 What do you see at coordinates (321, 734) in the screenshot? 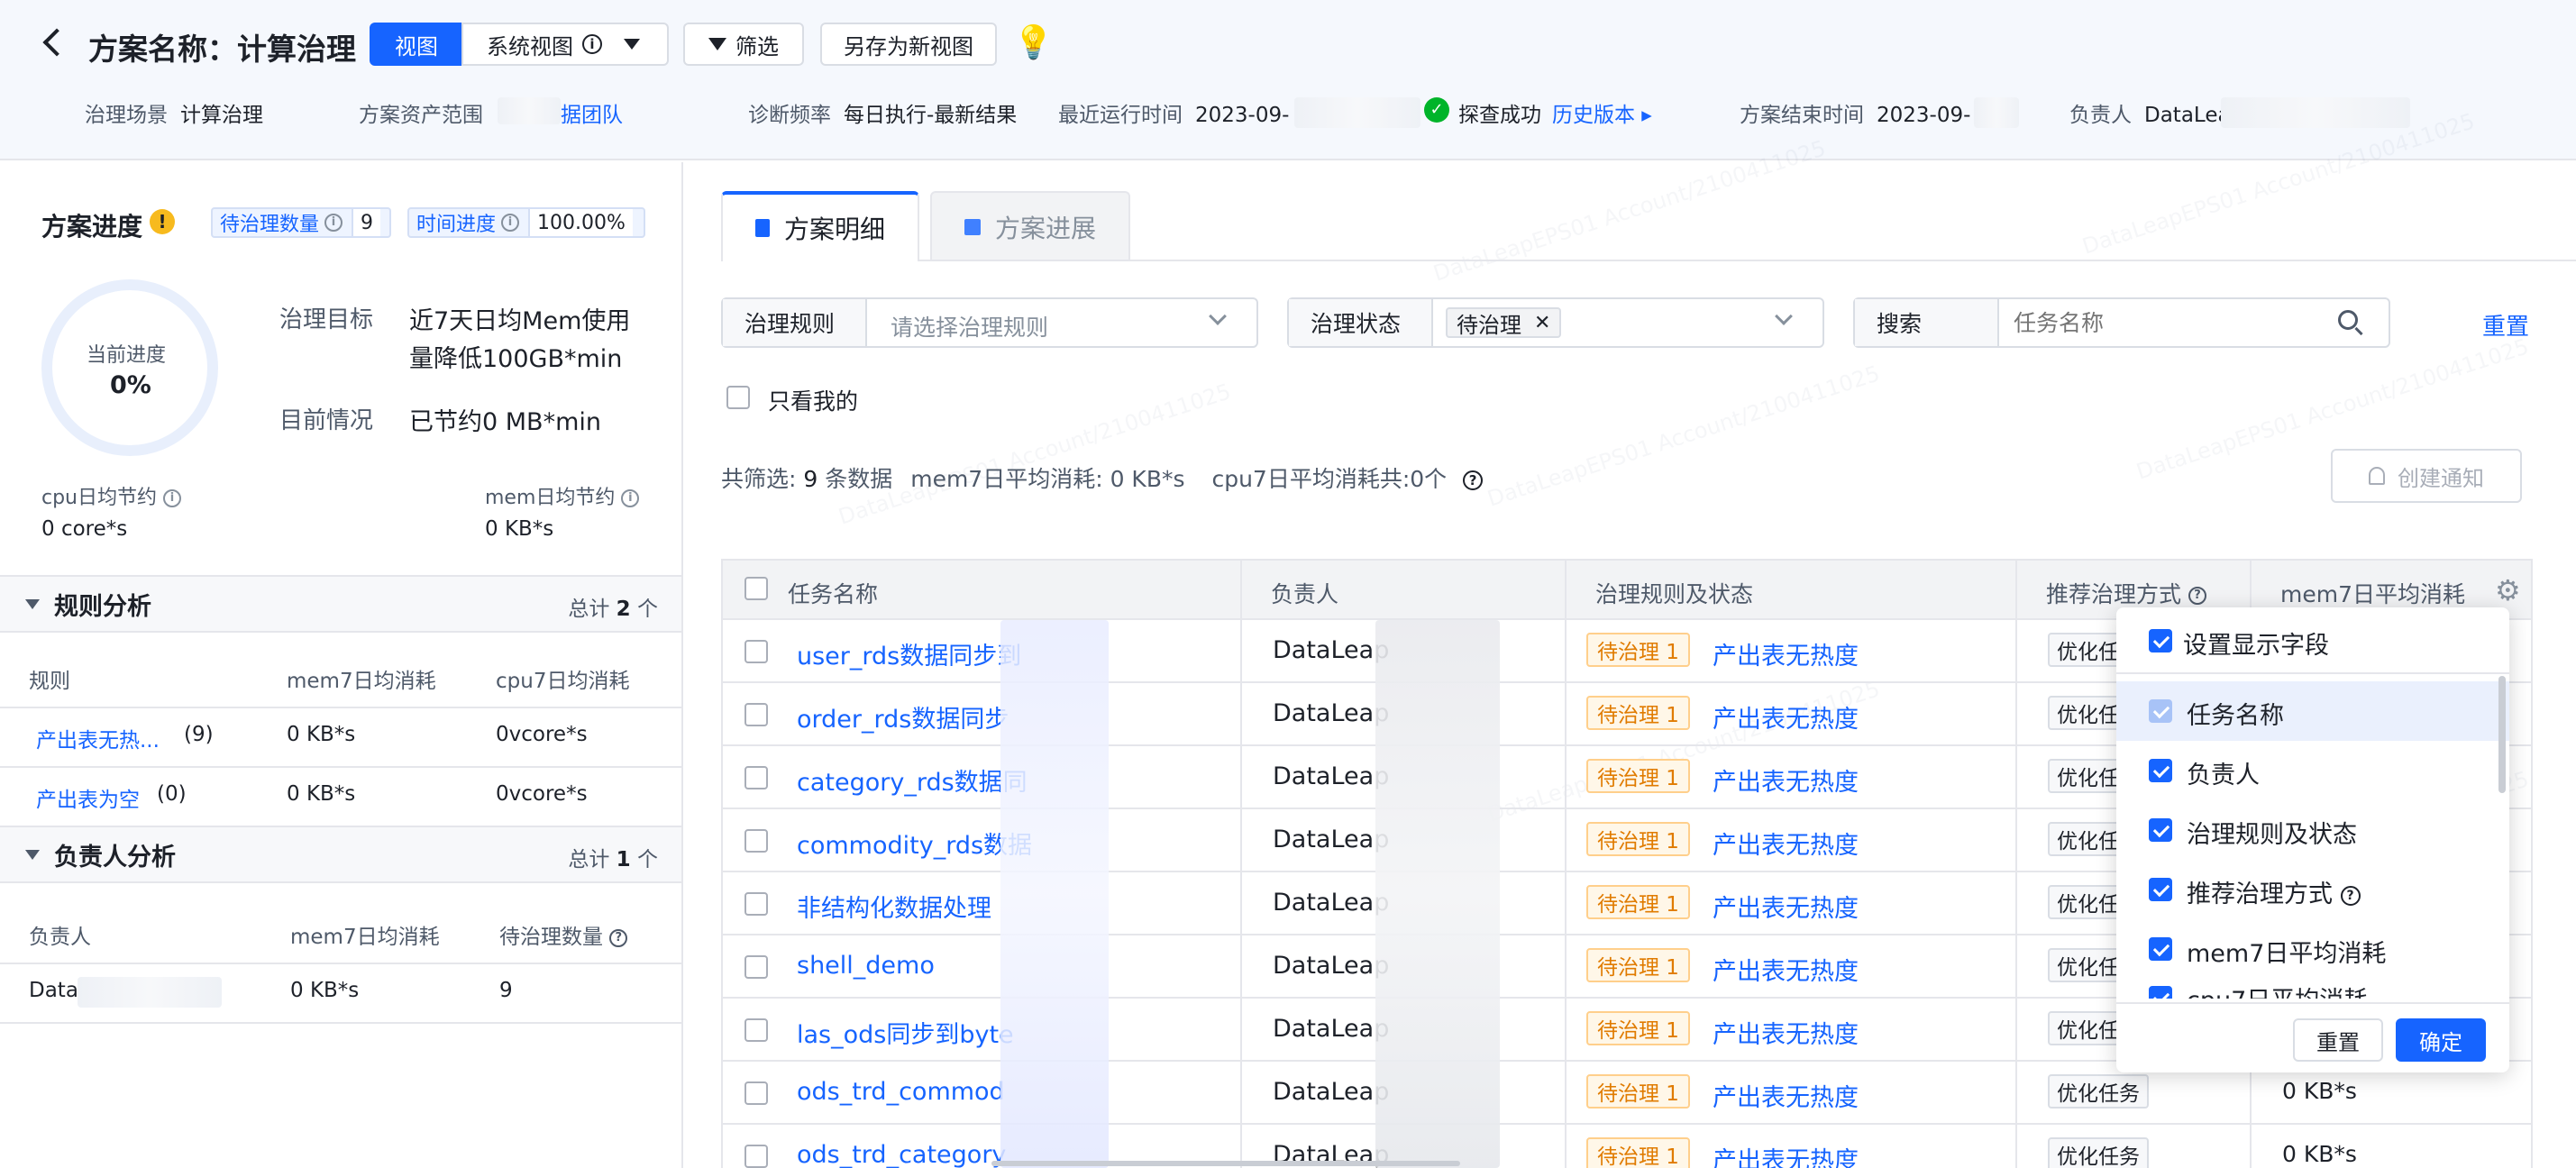
I see `rule-row-mem: 0 KB*s` at bounding box center [321, 734].